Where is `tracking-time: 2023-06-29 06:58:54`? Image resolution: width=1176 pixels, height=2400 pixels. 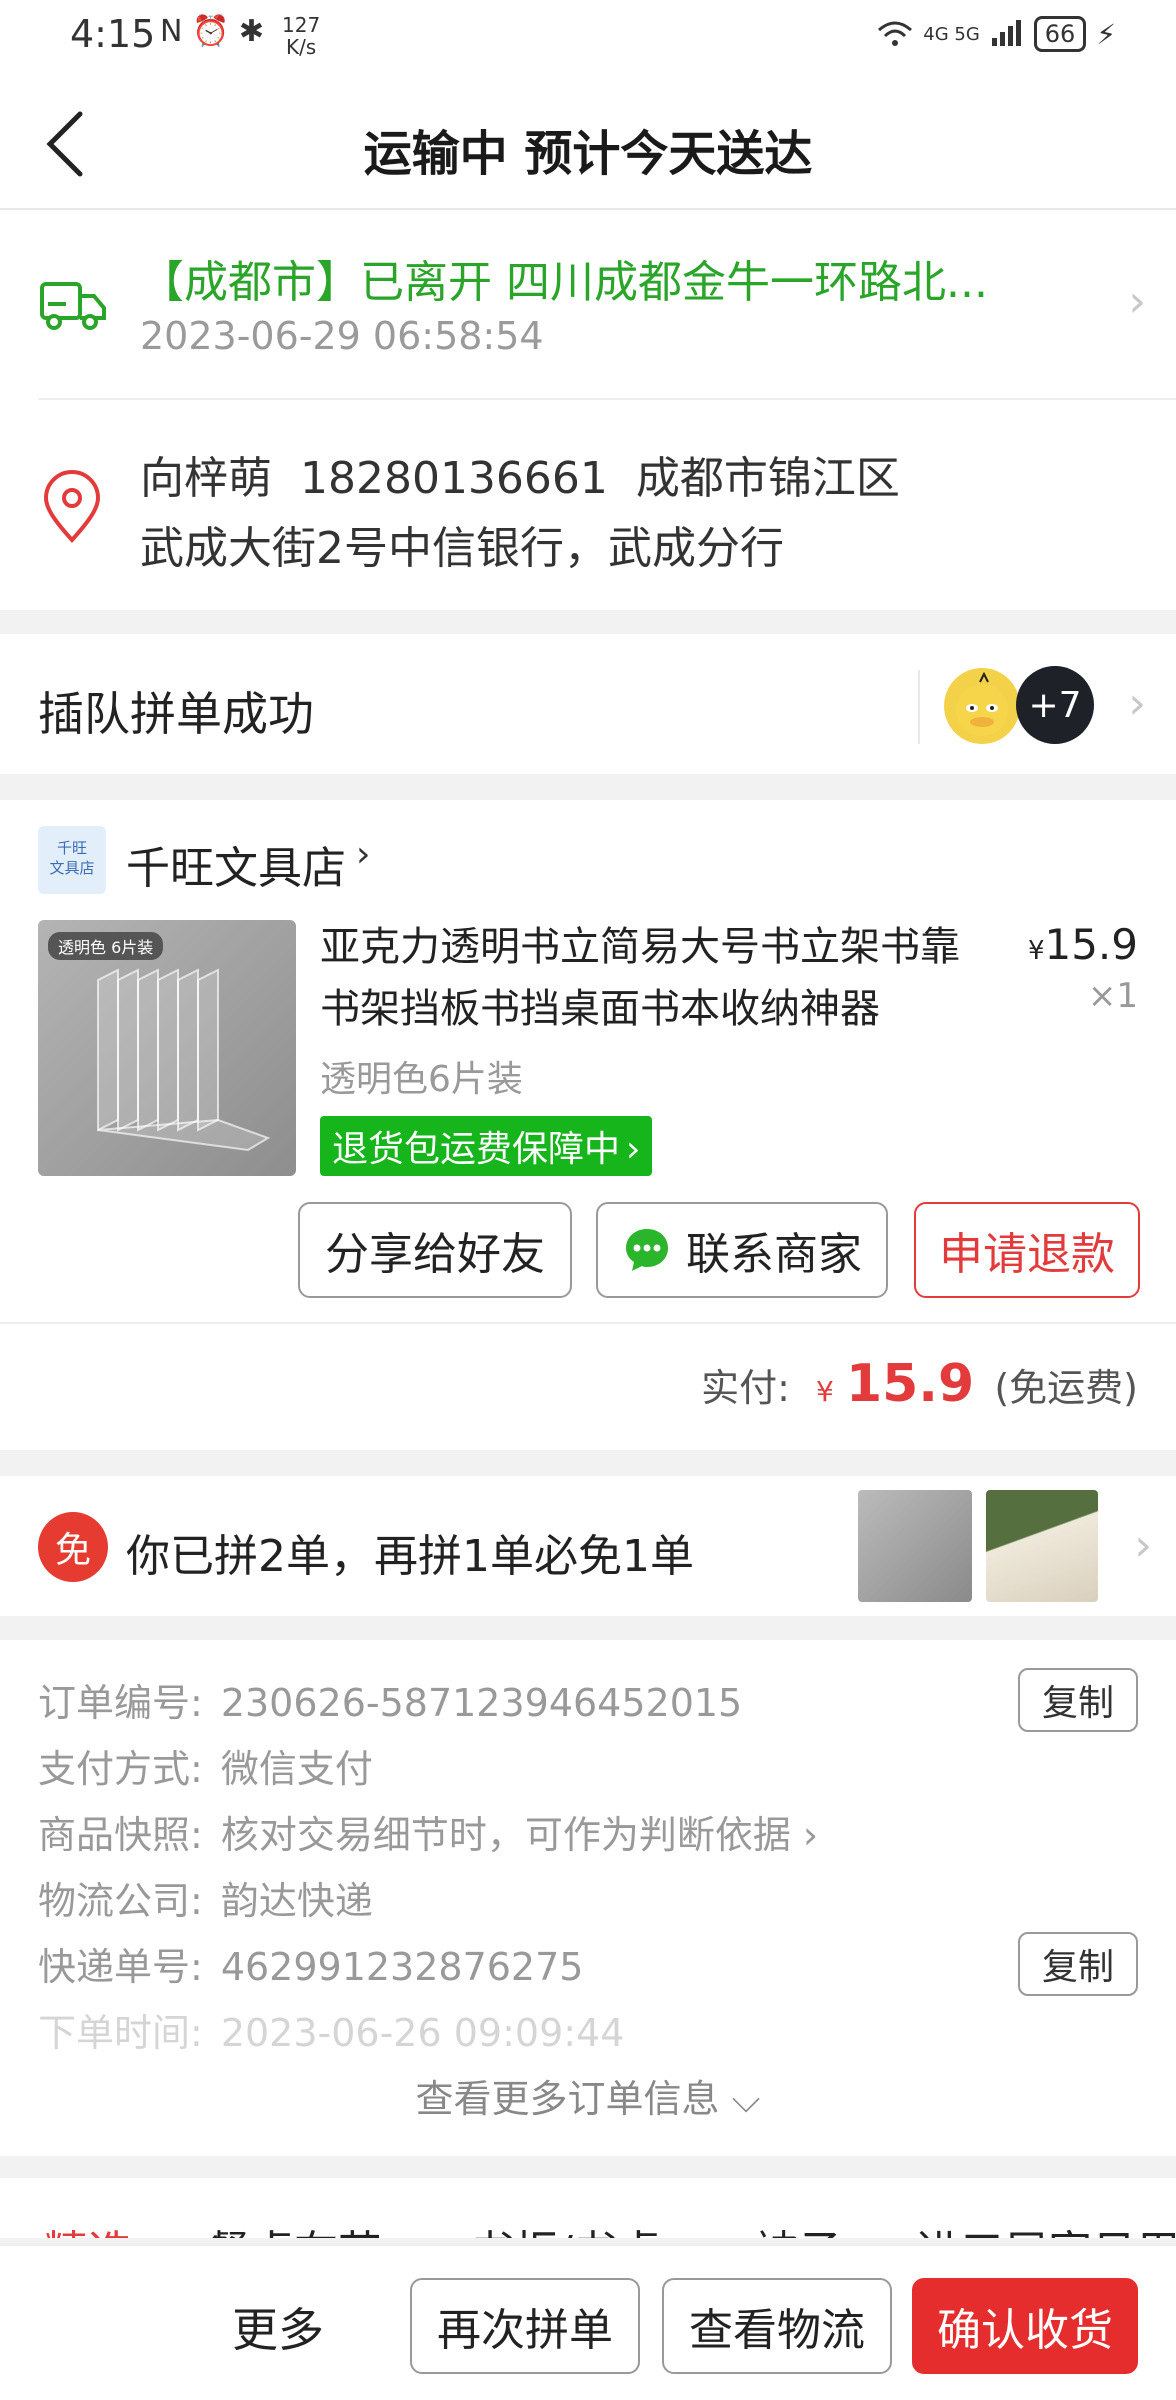
tracking-time: 2023-06-29 06:58:54 is located at coordinates (342, 336).